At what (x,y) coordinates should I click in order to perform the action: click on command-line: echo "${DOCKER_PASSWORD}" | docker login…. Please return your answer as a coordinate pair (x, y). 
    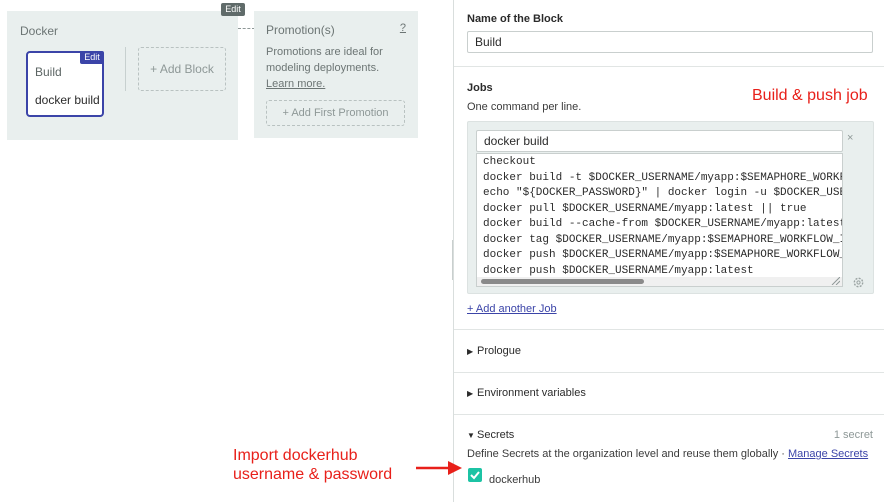
    Looking at the image, I should click on (663, 193).